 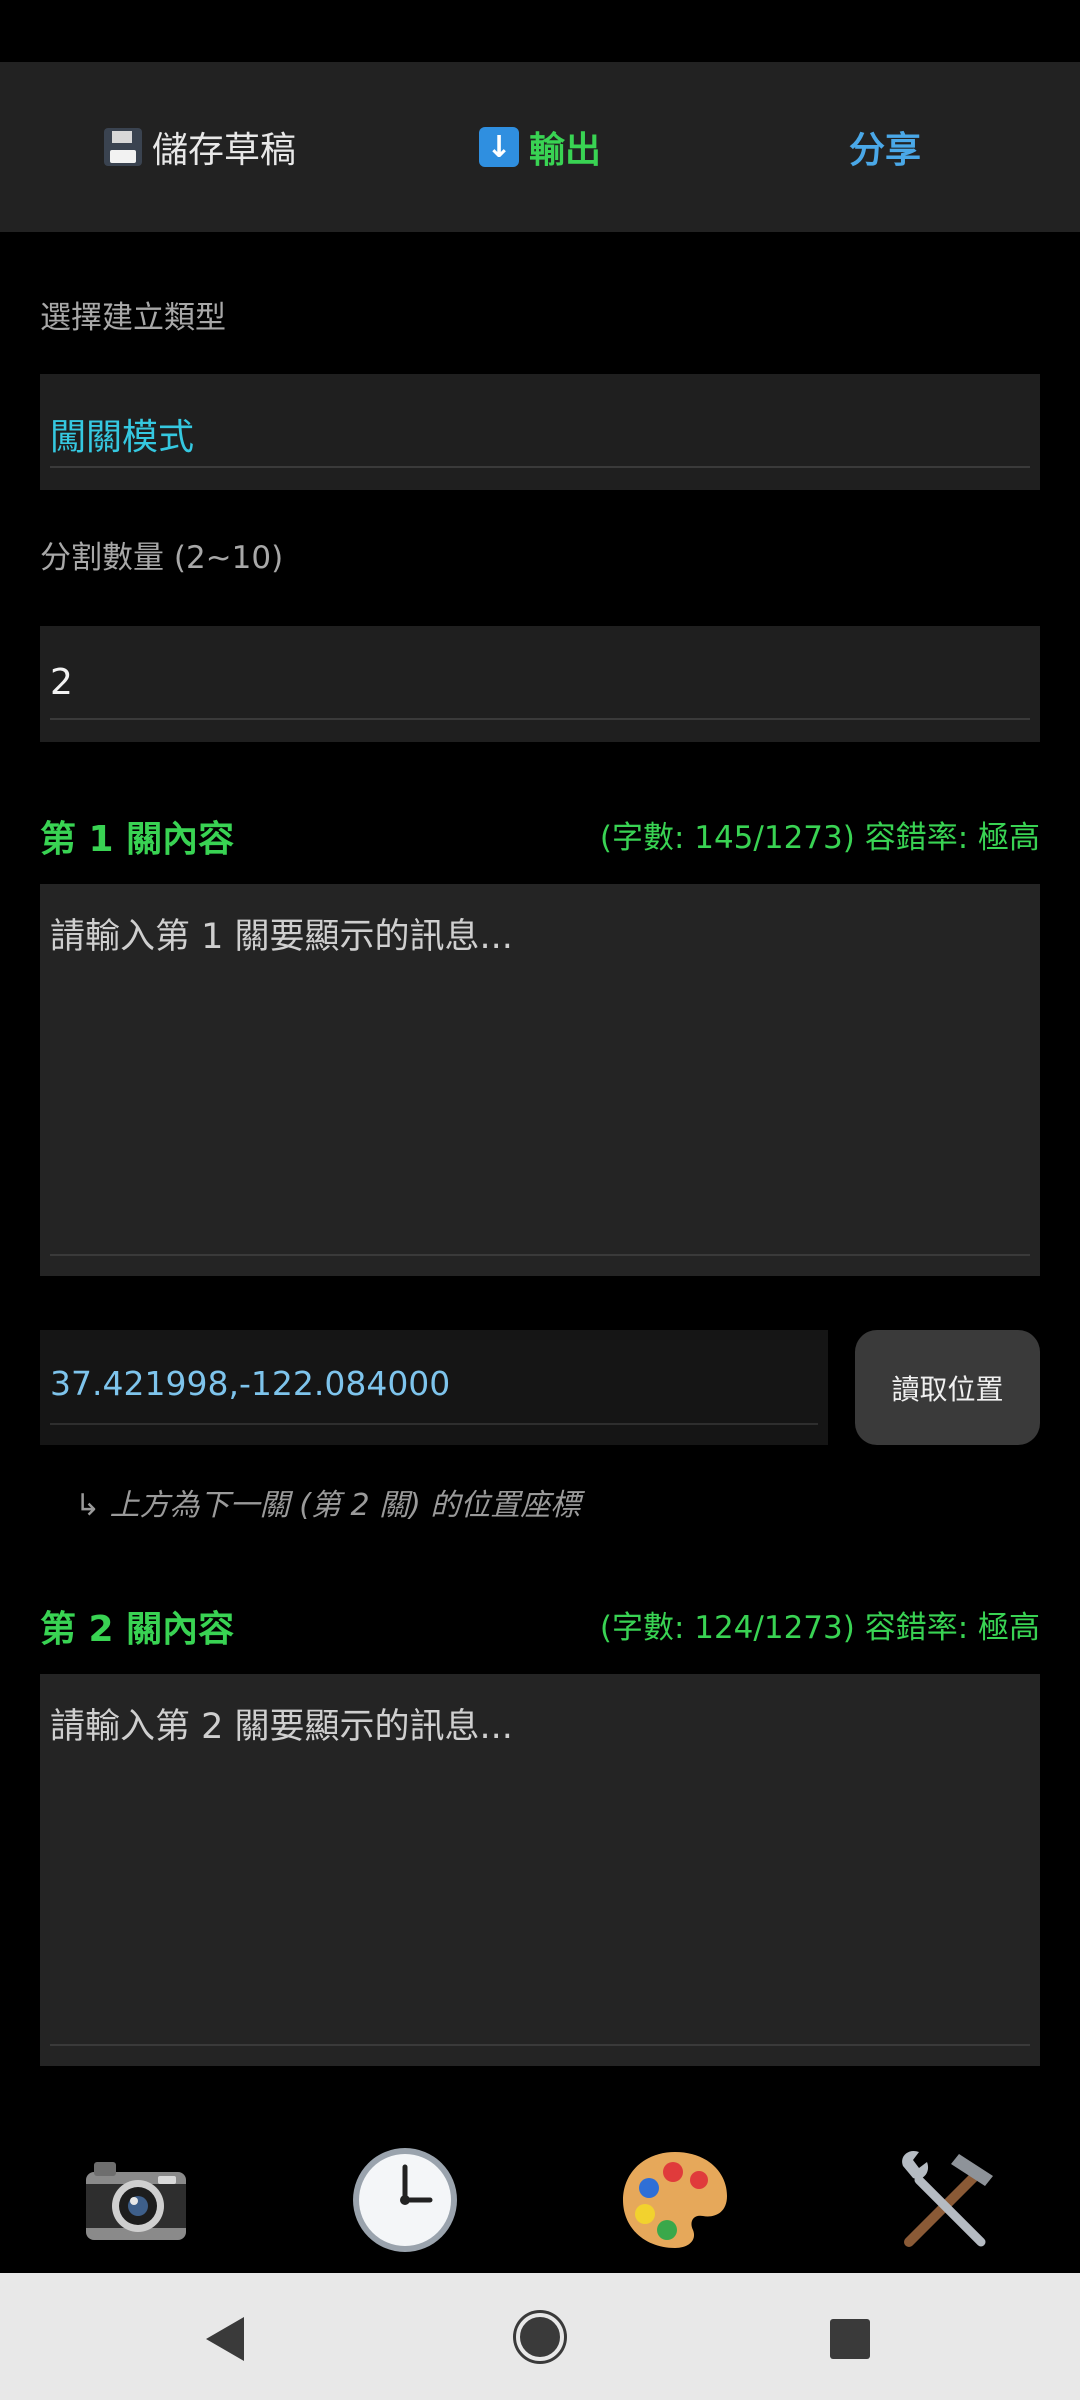 What do you see at coordinates (947, 2198) in the screenshot?
I see `tools-icon` at bounding box center [947, 2198].